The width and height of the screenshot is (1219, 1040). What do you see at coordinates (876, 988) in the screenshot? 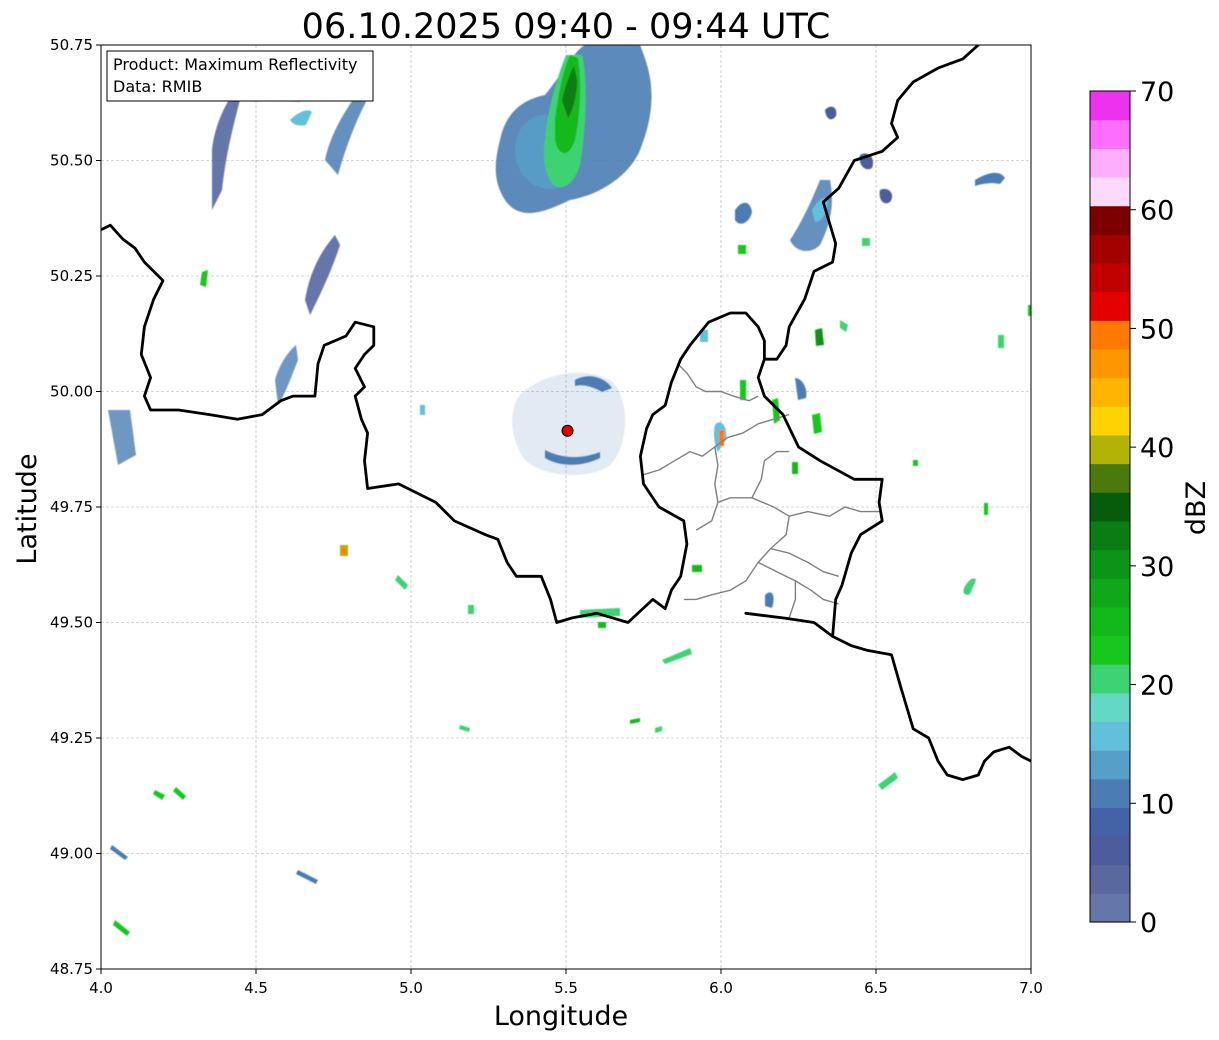
I see `x-tick-label: 6.5` at bounding box center [876, 988].